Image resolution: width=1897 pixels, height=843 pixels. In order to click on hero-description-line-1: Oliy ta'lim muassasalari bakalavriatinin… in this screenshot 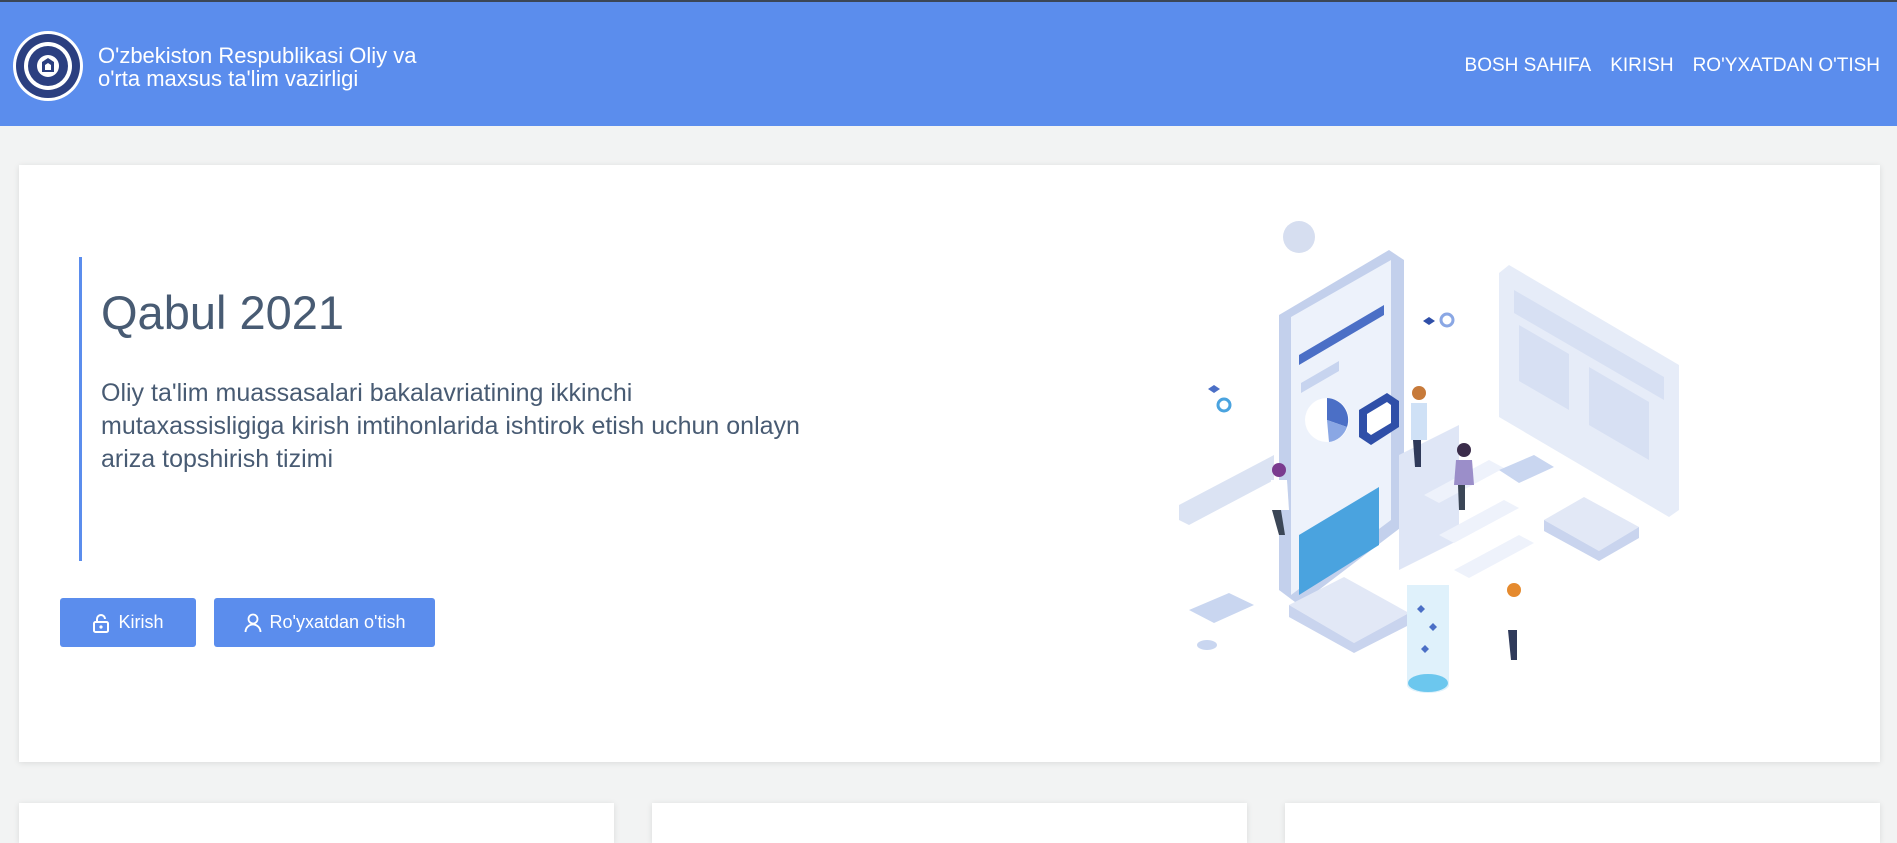, I will do `click(367, 393)`.